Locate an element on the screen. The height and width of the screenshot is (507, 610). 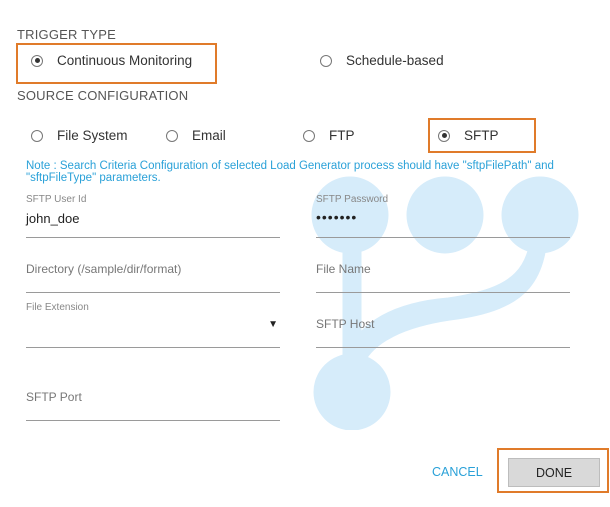
source-option-file-system: File System is located at coordinates (79, 135).